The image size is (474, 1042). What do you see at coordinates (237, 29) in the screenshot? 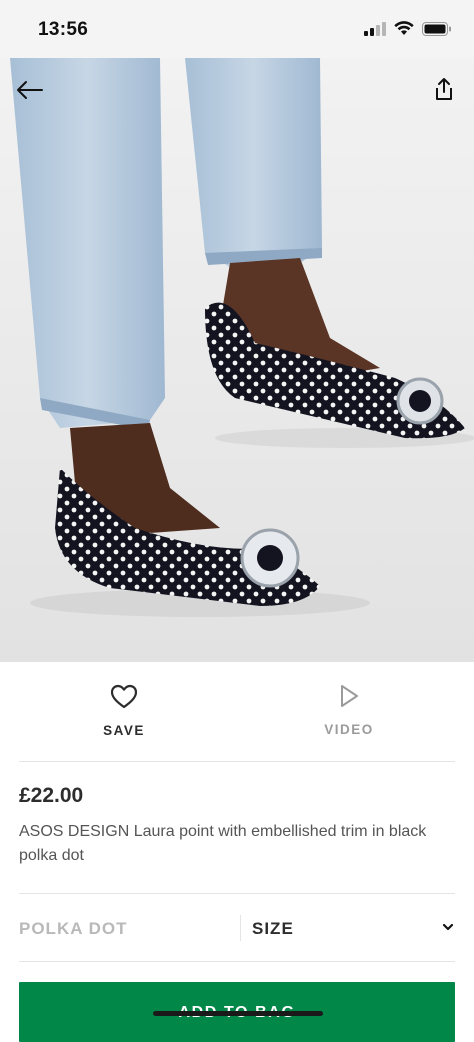
I see `status-bar: 13:56` at bounding box center [237, 29].